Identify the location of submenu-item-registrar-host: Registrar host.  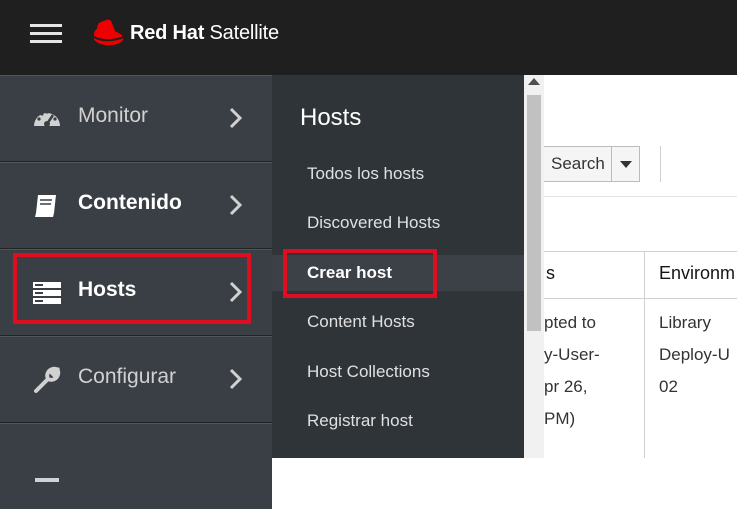
(398, 421).